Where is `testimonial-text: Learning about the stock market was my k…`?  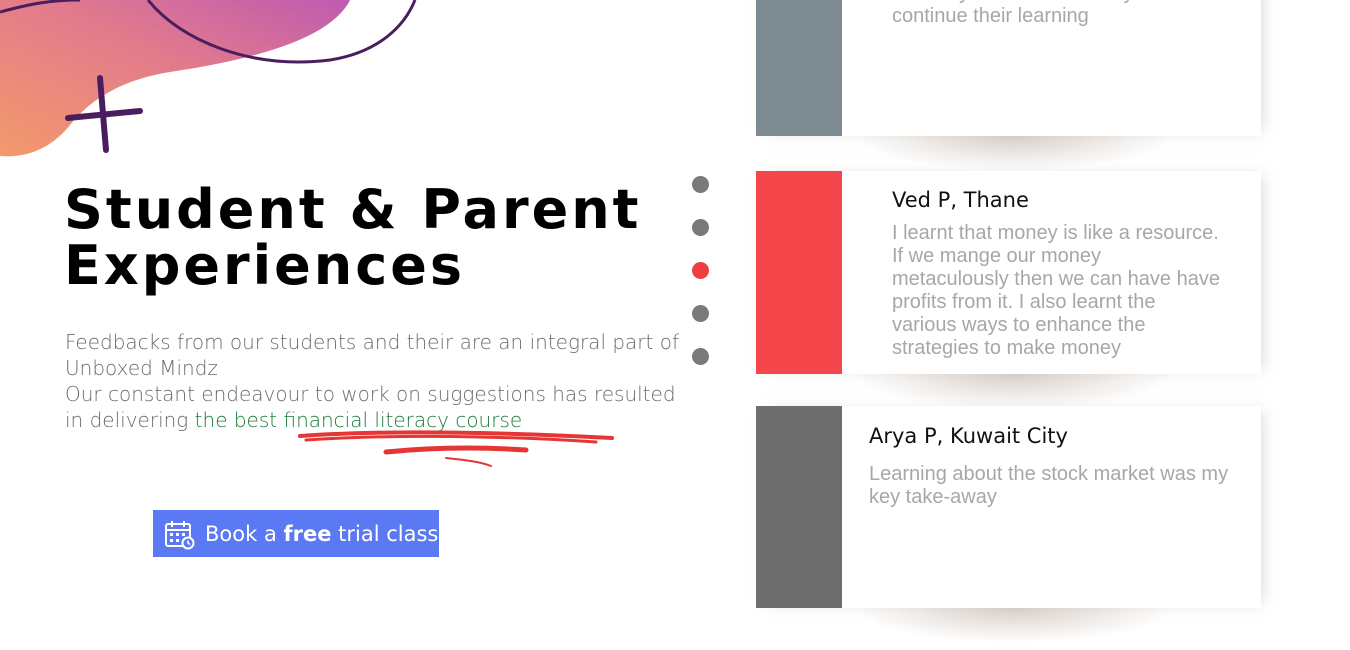
testimonial-text: Learning about the stock market was my k… is located at coordinates (1049, 485).